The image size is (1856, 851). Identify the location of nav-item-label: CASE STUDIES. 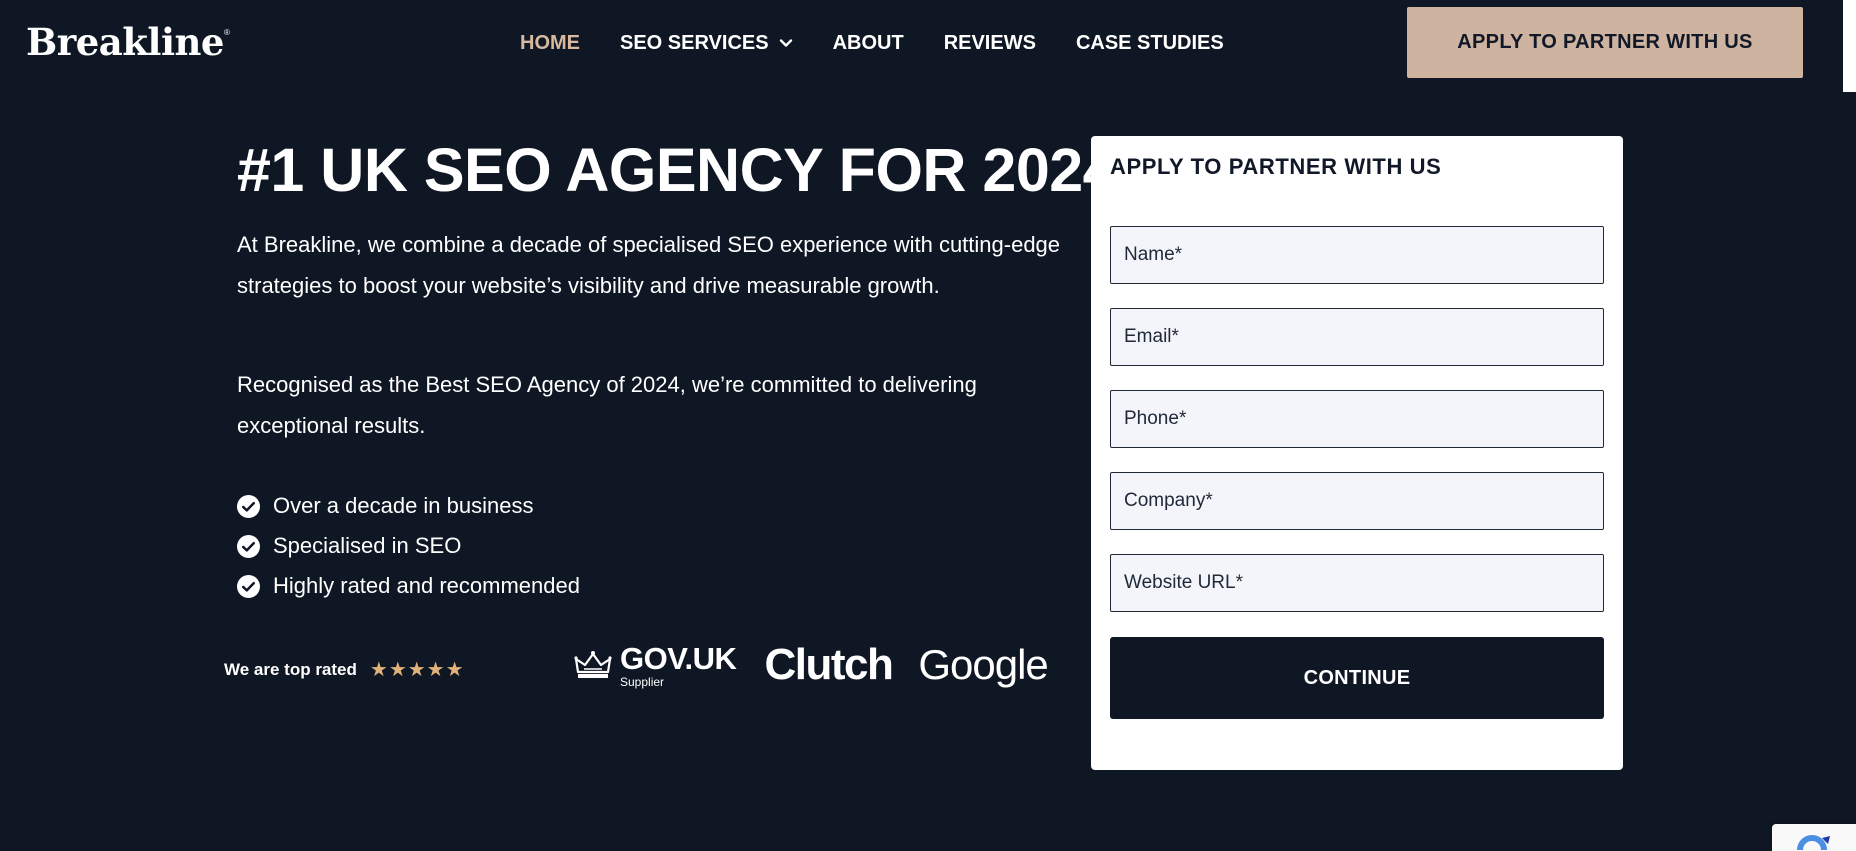
(1149, 42).